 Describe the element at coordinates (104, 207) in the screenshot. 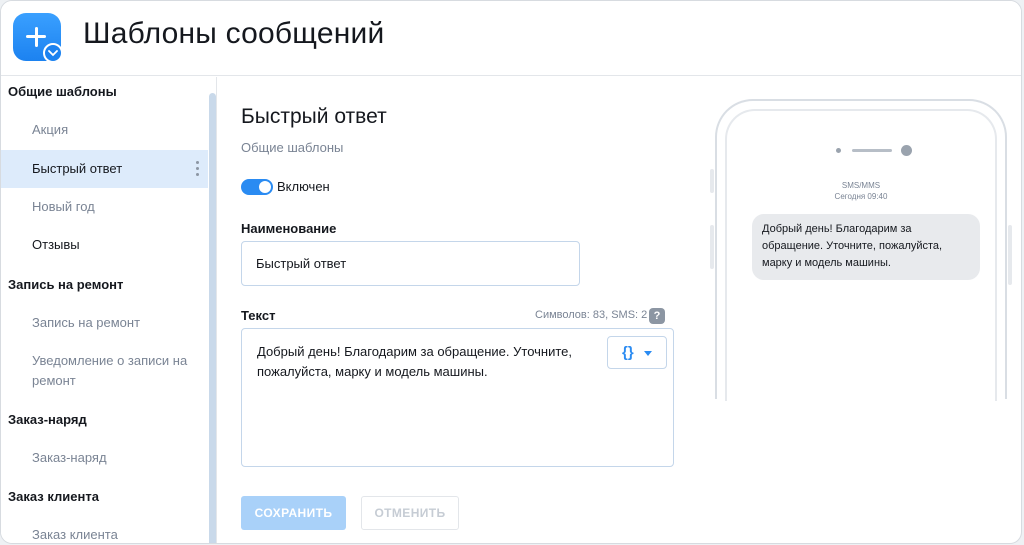

I see `sidebar-item-new-year: Новый год` at that location.